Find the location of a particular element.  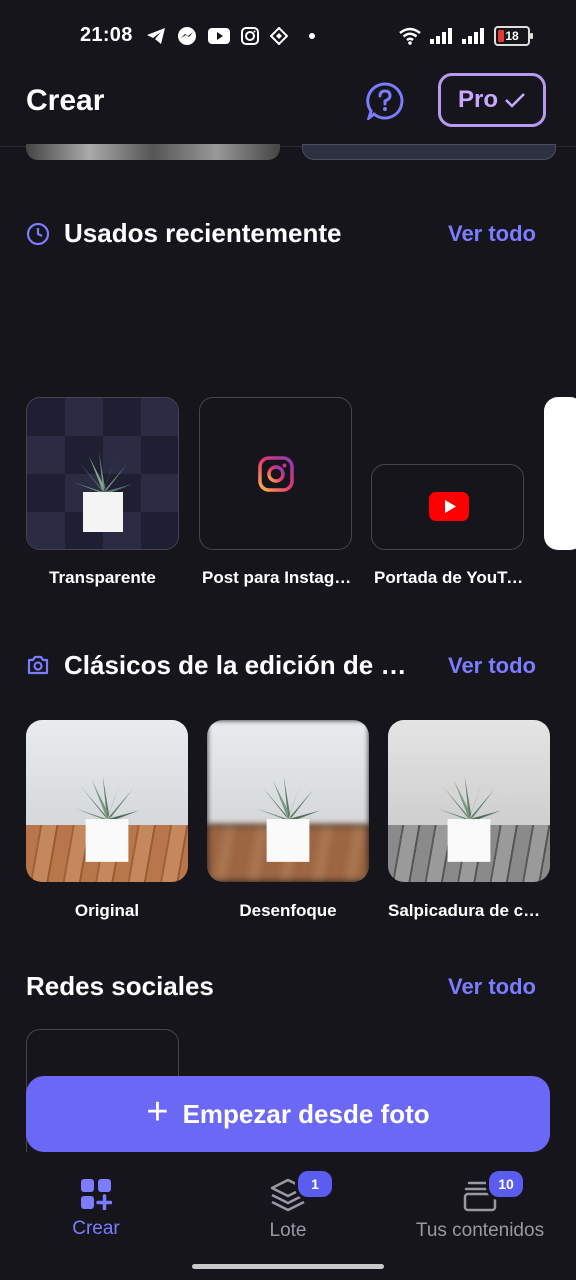

recent-section-title: Usados recientemente is located at coordinates (203, 233).